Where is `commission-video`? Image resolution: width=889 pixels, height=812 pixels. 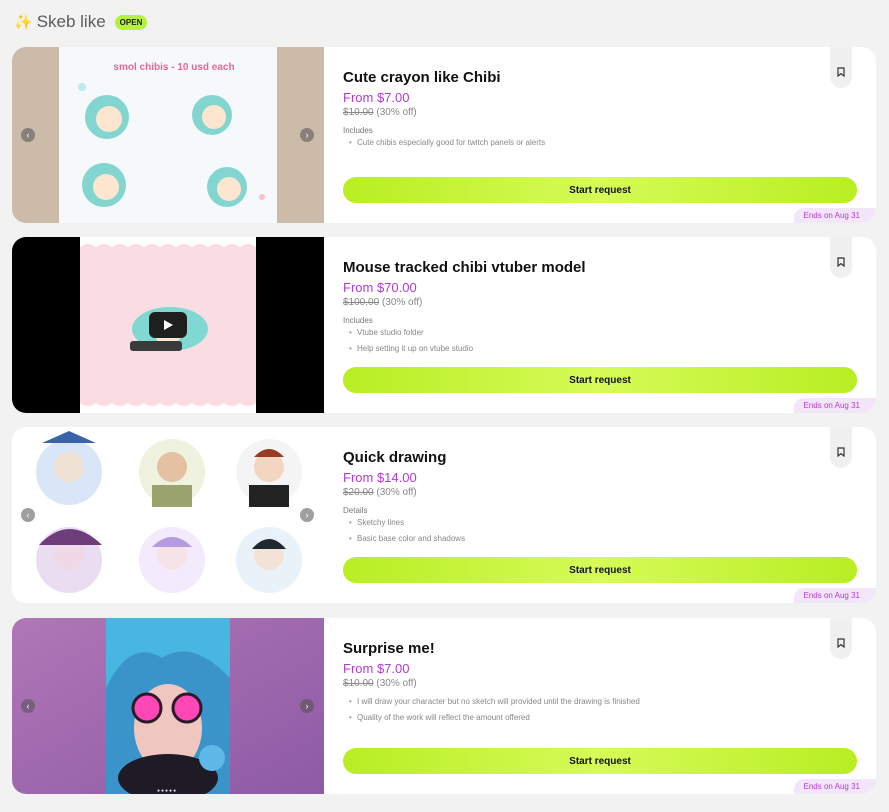
commission-video is located at coordinates (168, 325).